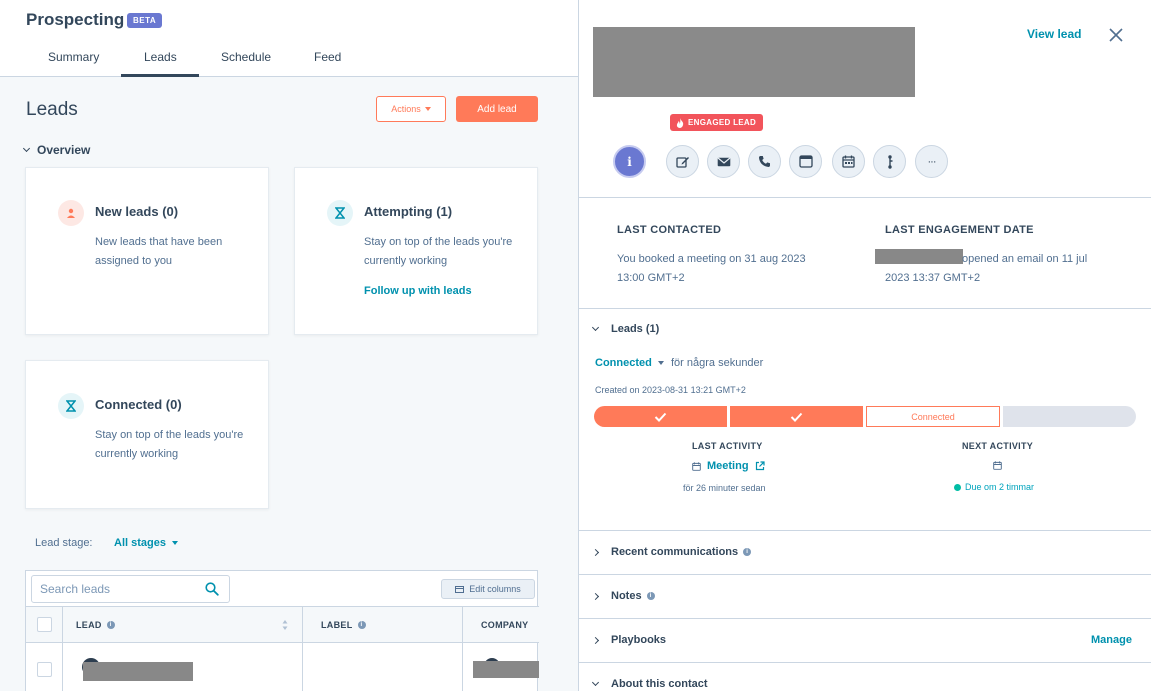 The image size is (1151, 691). I want to click on leads-table: Edit columns LEAD i LABEL i COMPANY, so click(282, 630).